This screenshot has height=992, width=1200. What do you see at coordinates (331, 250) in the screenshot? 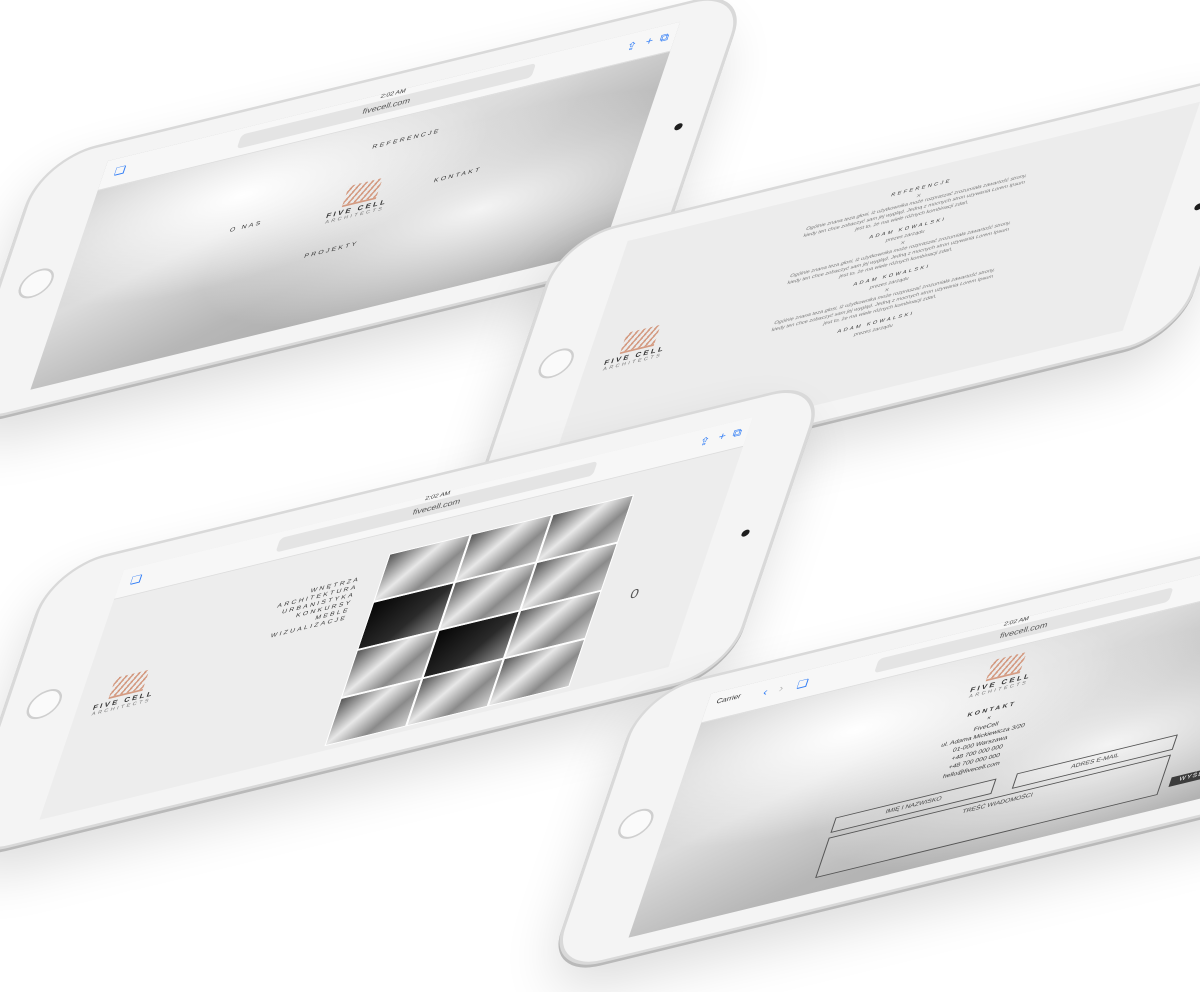
I see `menu-projects: PROJEKTY` at bounding box center [331, 250].